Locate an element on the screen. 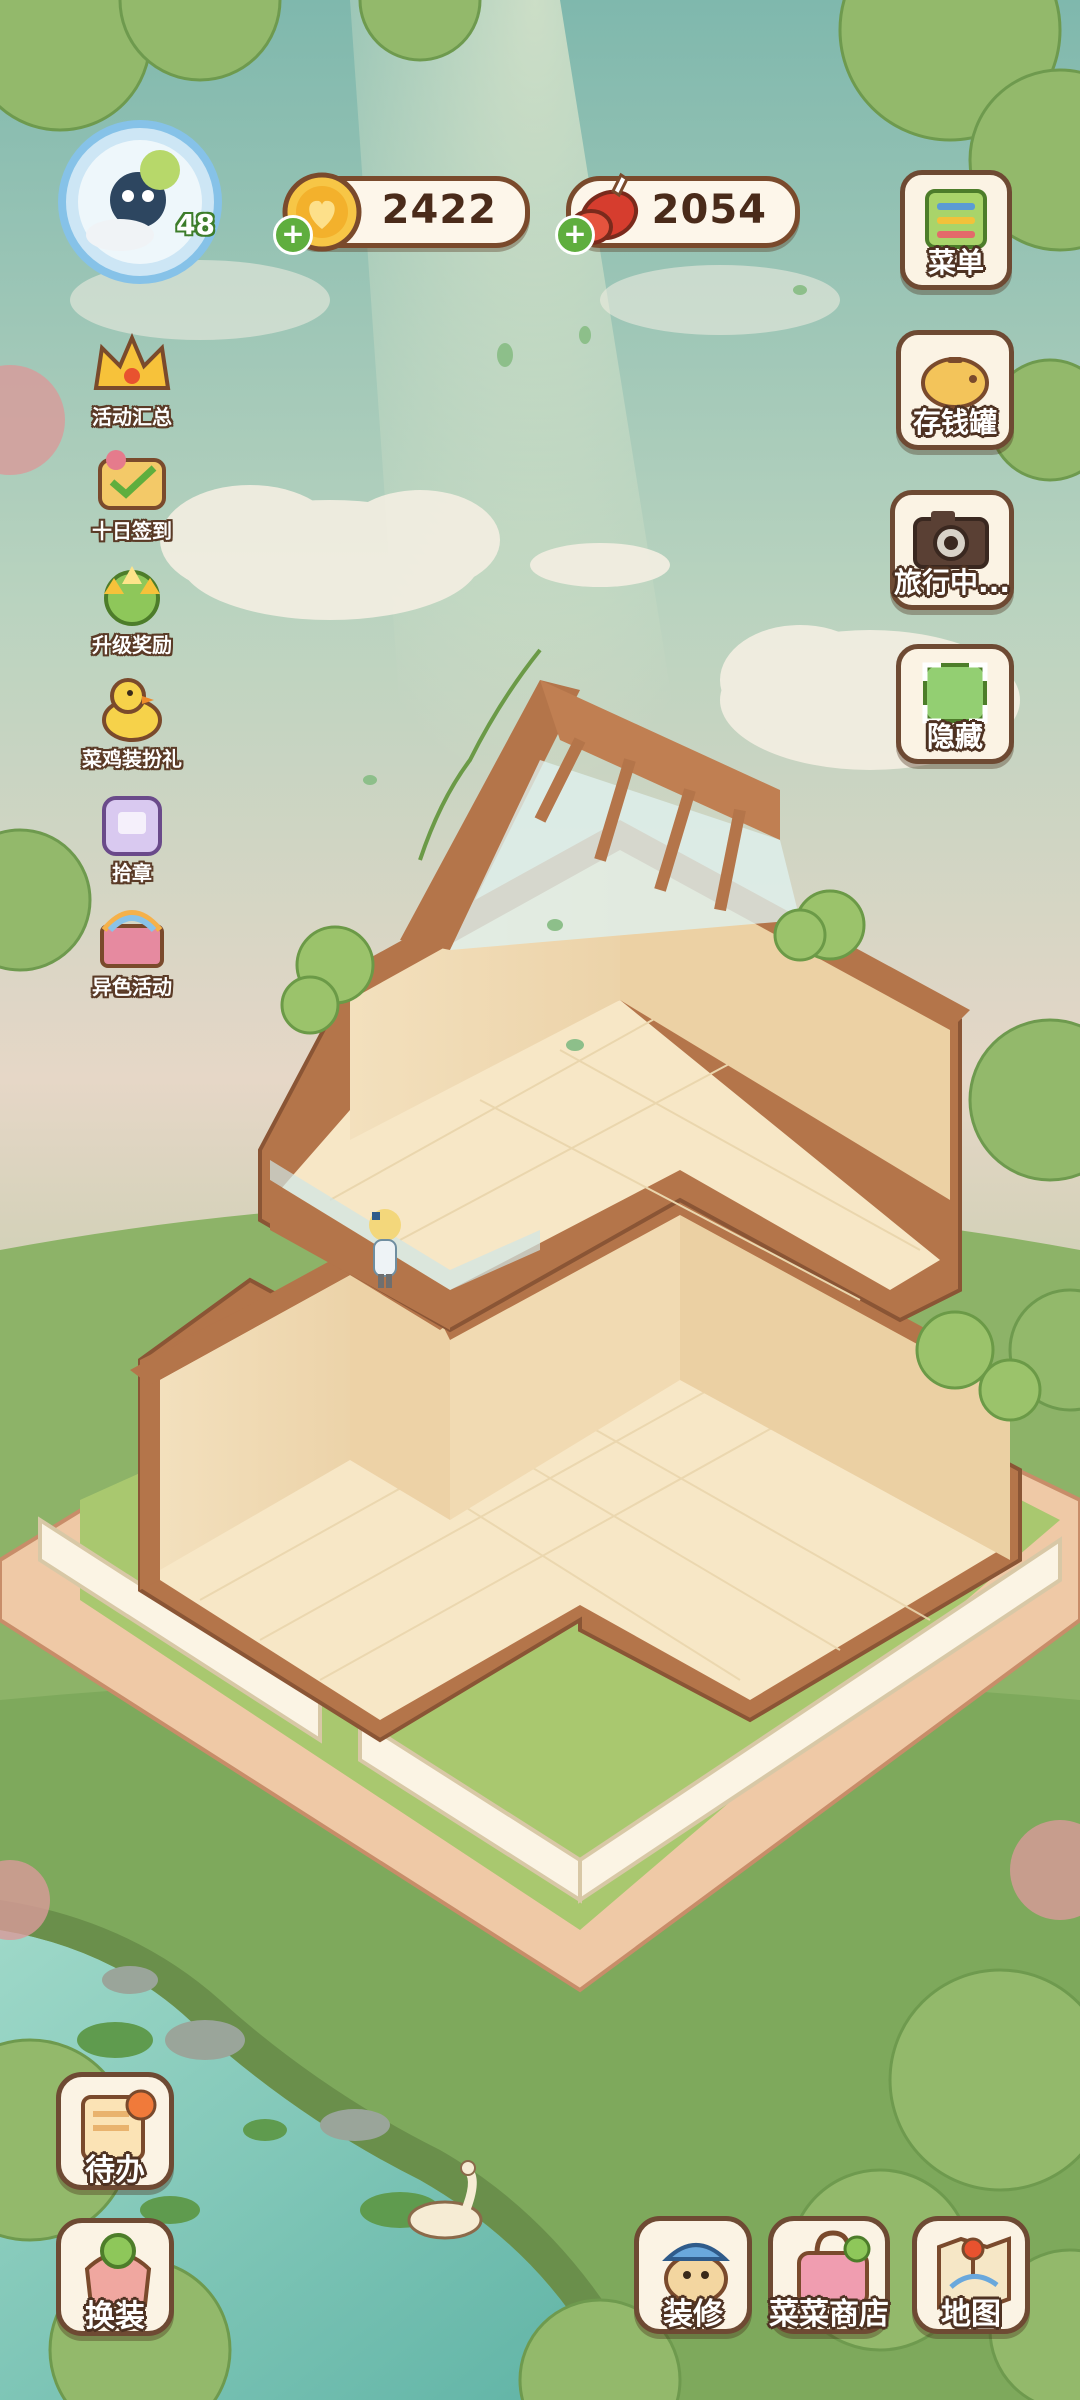  add-vegetables-icon: + is located at coordinates (575, 235).